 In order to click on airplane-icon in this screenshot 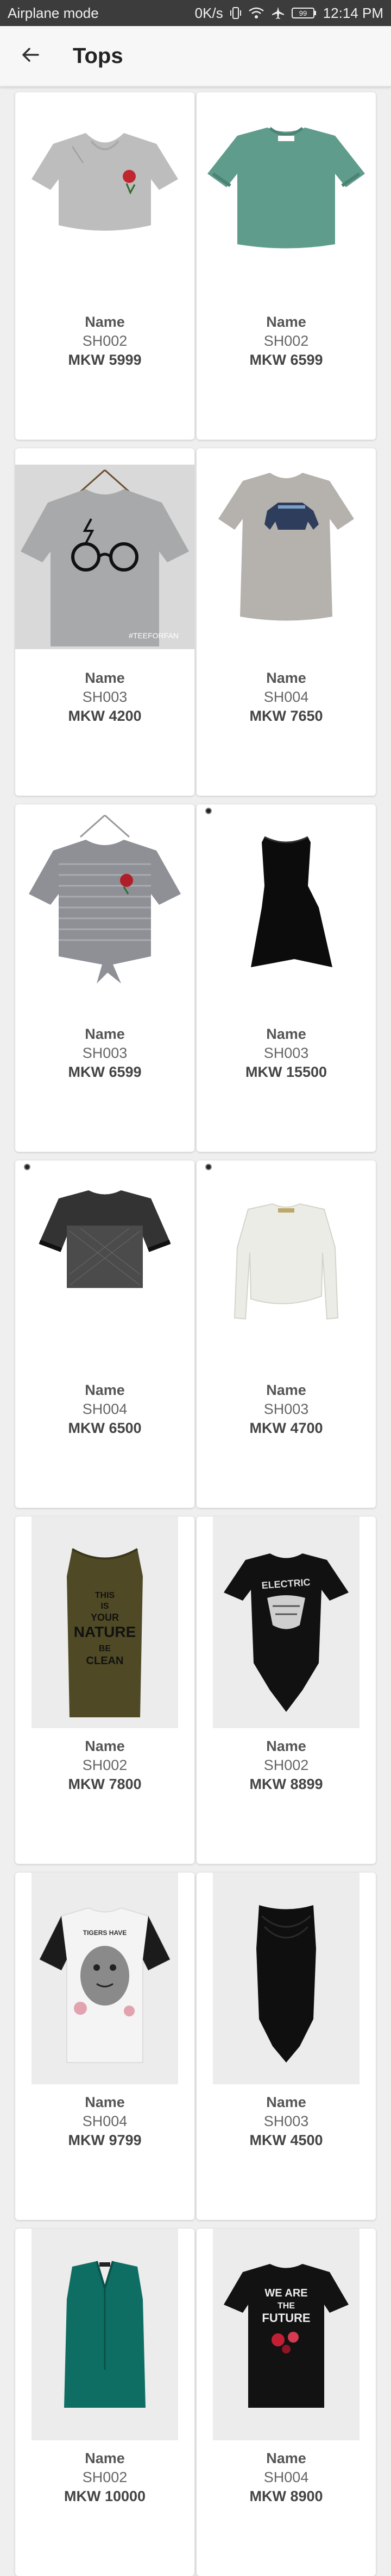, I will do `click(278, 13)`.